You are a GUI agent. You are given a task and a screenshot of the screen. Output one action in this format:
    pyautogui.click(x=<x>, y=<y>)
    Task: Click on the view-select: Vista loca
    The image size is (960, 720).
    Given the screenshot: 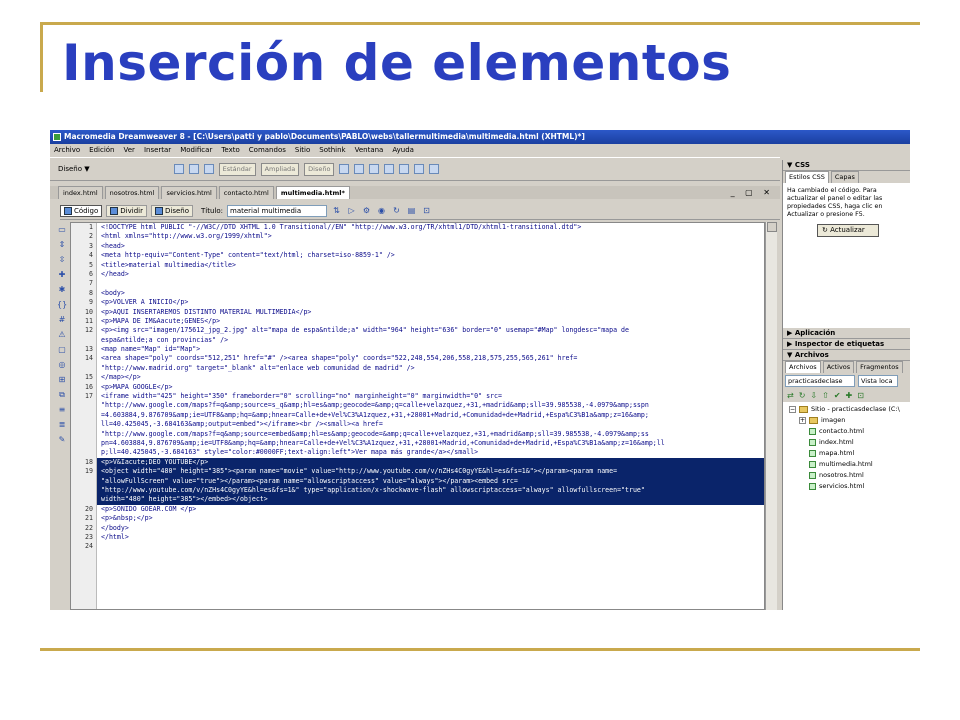 What is the action you would take?
    pyautogui.click(x=878, y=381)
    